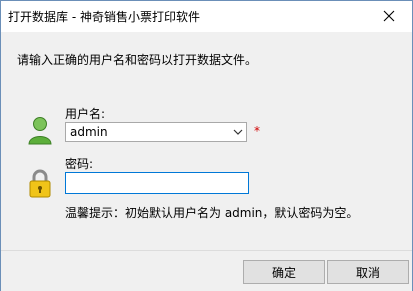  I want to click on close-icon, so click(389, 16).